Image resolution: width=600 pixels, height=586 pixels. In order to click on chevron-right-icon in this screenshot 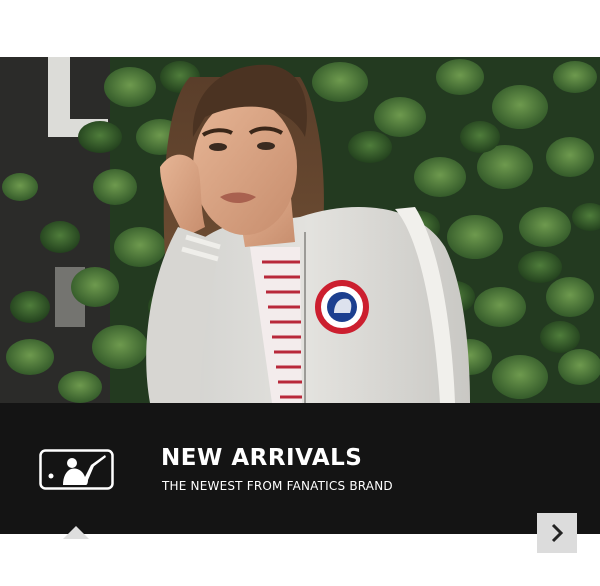, I will do `click(557, 533)`.